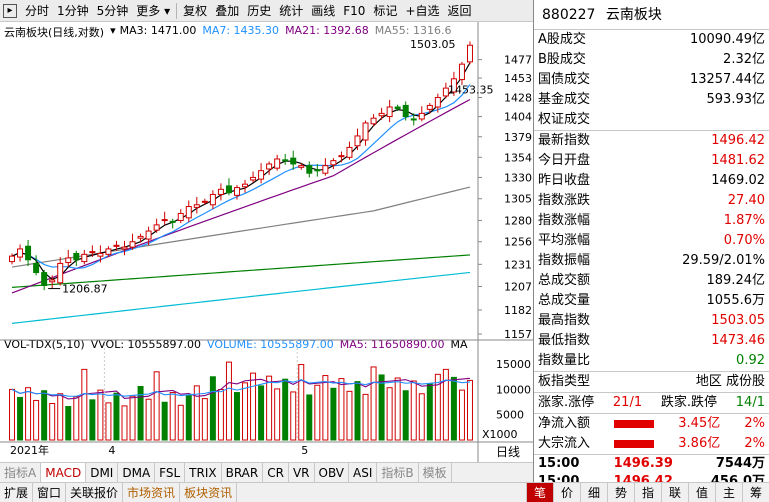 Image resolution: width=769 pixels, height=502 pixels. I want to click on tab-trix: TRIX, so click(203, 472).